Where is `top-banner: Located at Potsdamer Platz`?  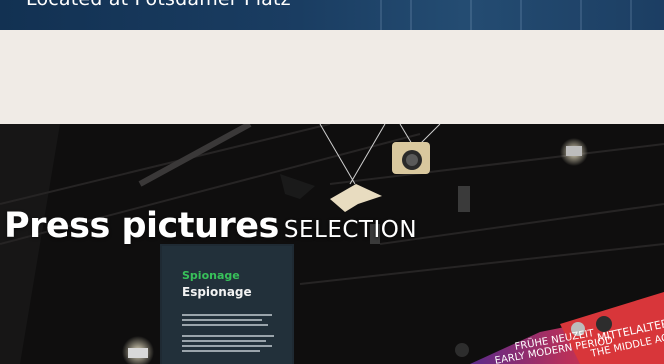
top-banner: Located at Potsdamer Platz is located at coordinates (332, 15).